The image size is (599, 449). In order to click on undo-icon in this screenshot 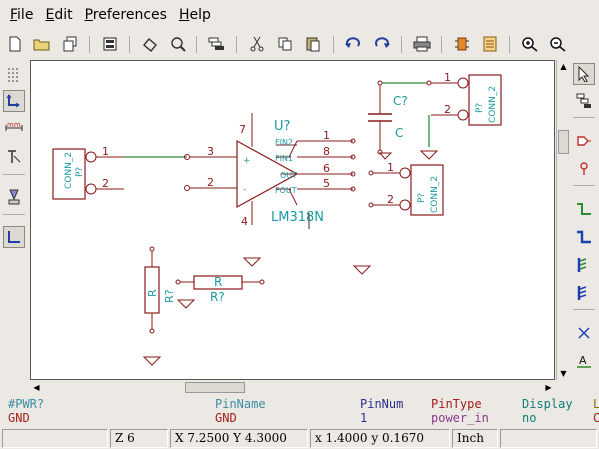, I will do `click(150, 44)`.